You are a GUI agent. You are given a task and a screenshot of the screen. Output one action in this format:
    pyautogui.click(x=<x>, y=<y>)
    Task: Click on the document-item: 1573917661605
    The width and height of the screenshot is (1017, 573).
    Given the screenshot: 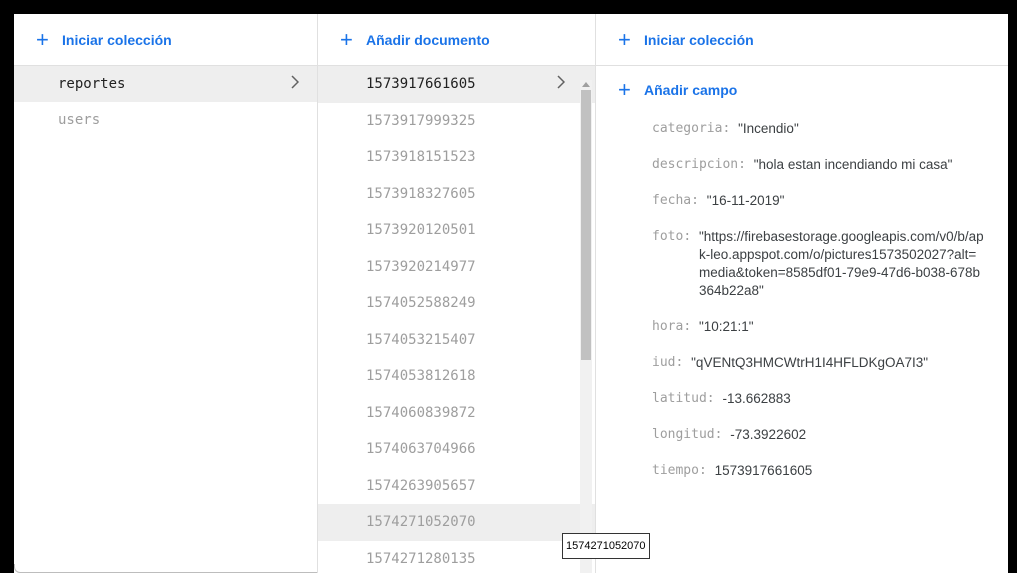 What is the action you would take?
    pyautogui.click(x=456, y=84)
    